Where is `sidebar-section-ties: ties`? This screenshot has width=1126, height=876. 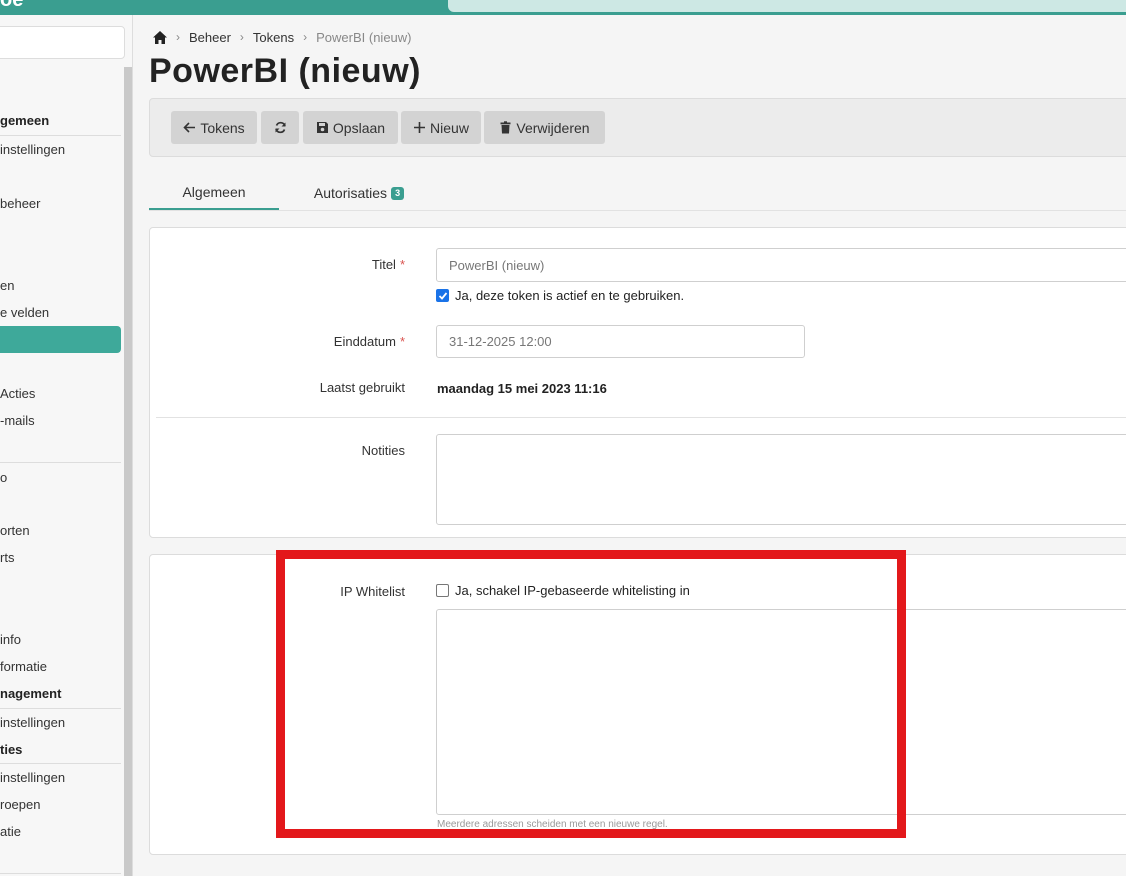 sidebar-section-ties: ties is located at coordinates (11, 749).